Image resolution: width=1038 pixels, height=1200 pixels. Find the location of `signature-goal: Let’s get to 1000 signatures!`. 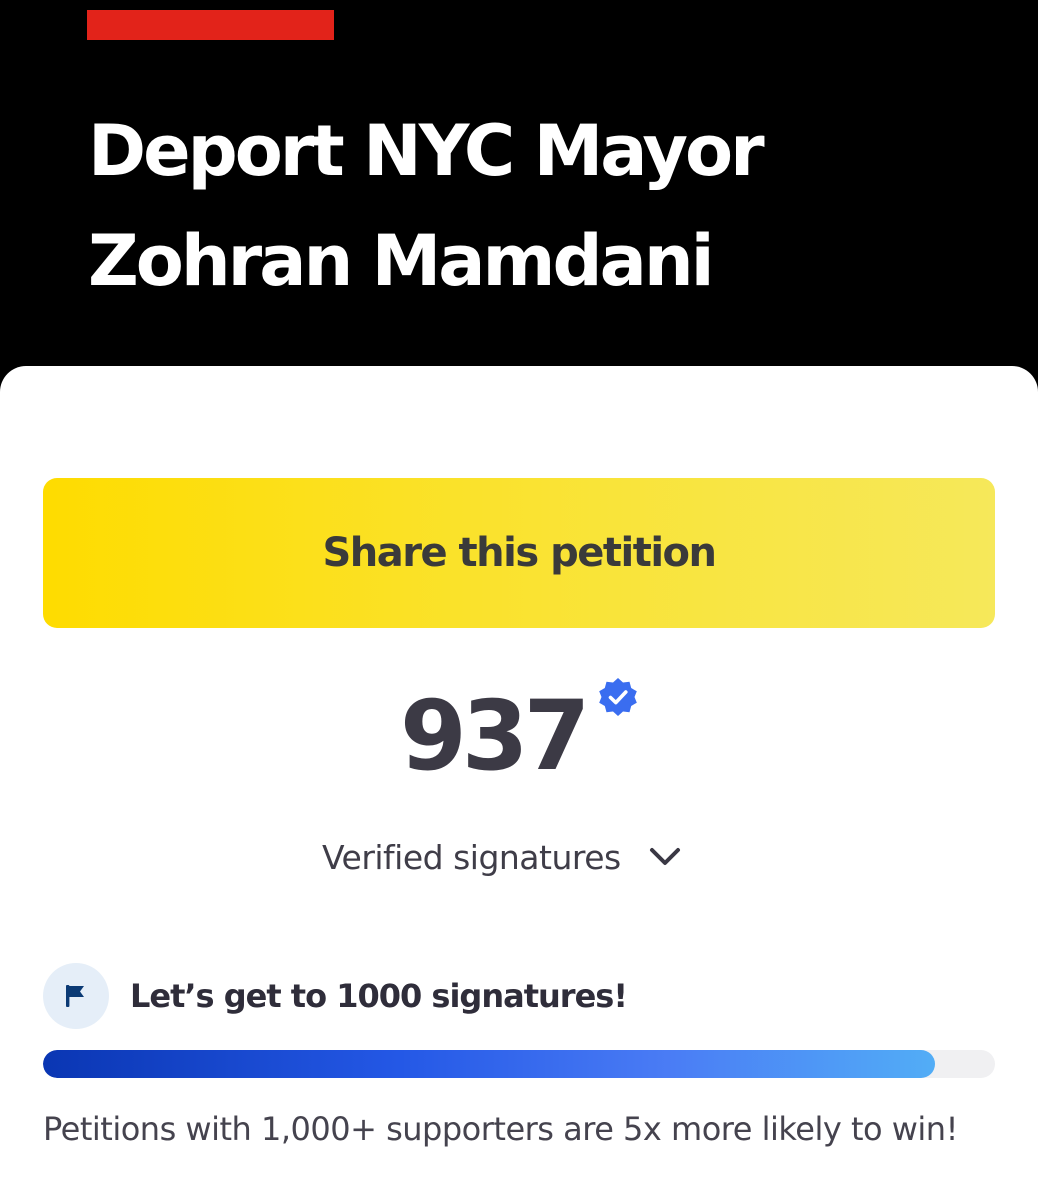

signature-goal: Let’s get to 1000 signatures! is located at coordinates (335, 996).